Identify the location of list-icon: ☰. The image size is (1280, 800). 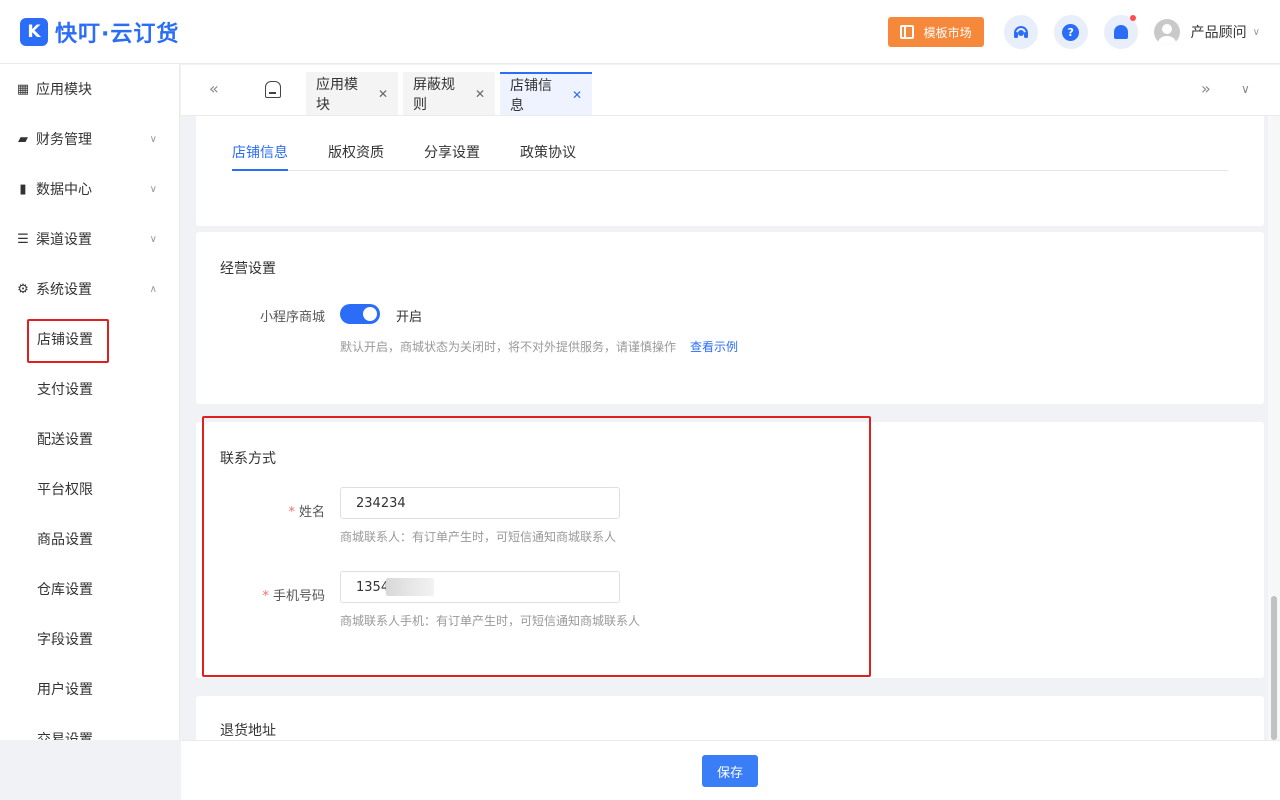
(23, 239).